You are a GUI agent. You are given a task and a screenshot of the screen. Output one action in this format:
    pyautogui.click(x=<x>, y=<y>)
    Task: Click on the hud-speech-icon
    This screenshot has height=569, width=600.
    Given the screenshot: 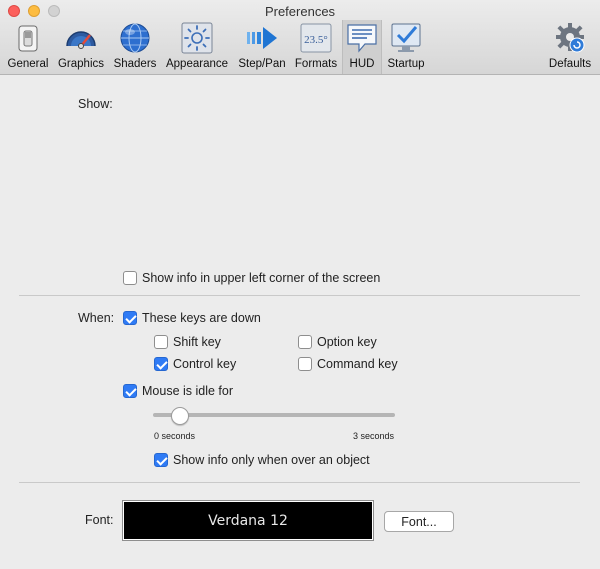 What is the action you would take?
    pyautogui.click(x=362, y=38)
    